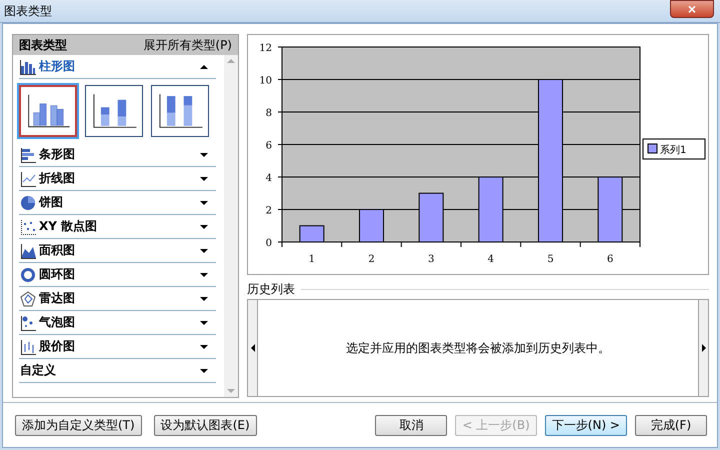  What do you see at coordinates (585, 425) in the screenshot?
I see `dialog-button: 下一步(N) >` at bounding box center [585, 425].